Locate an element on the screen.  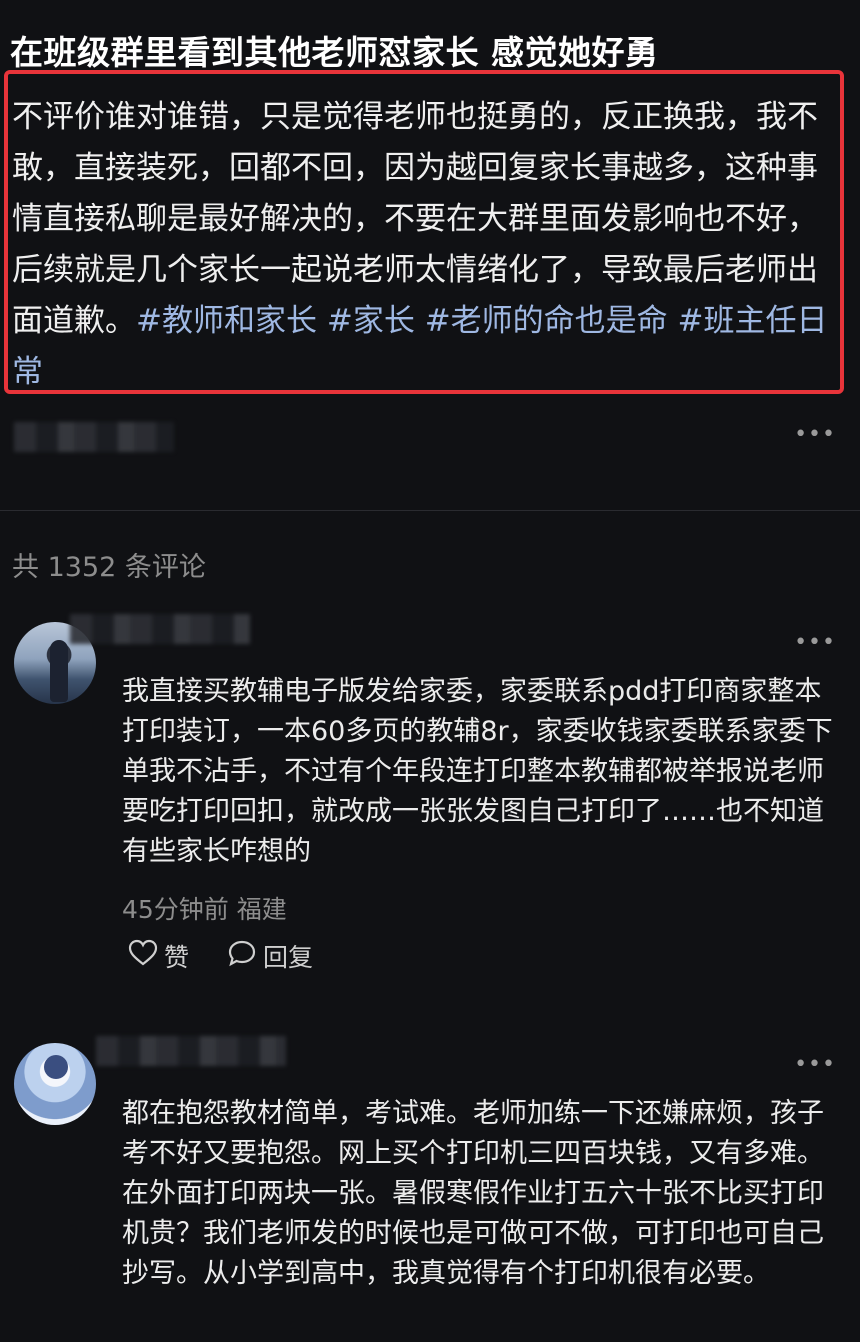
comment-actions: 赞 回复 is located at coordinates (239, 956).